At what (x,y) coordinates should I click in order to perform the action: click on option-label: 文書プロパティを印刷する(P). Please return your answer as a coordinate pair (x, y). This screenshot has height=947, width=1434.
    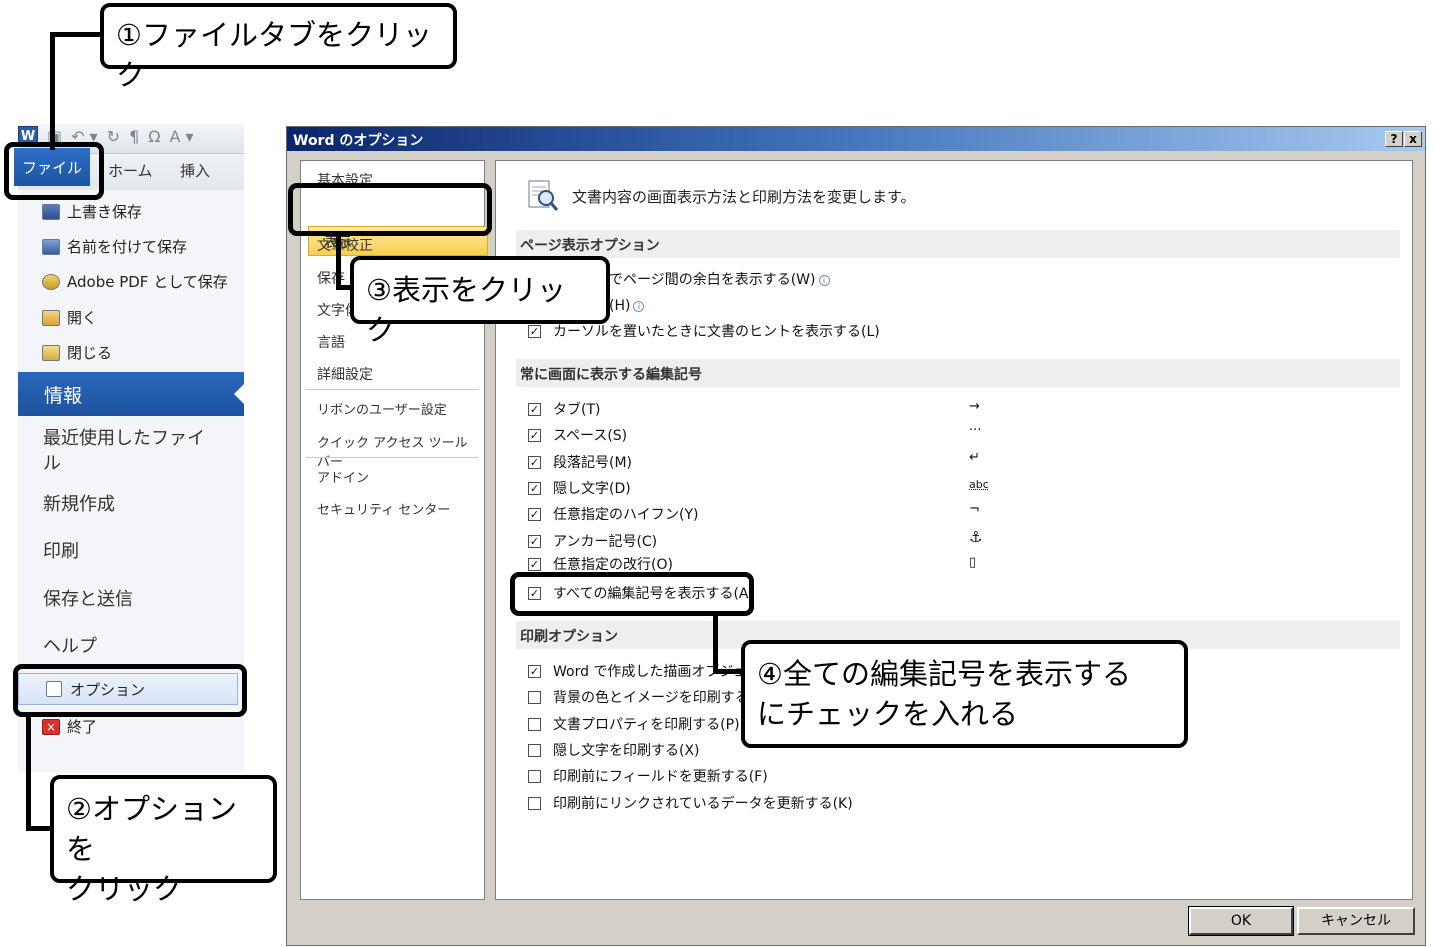
    Looking at the image, I should click on (646, 725).